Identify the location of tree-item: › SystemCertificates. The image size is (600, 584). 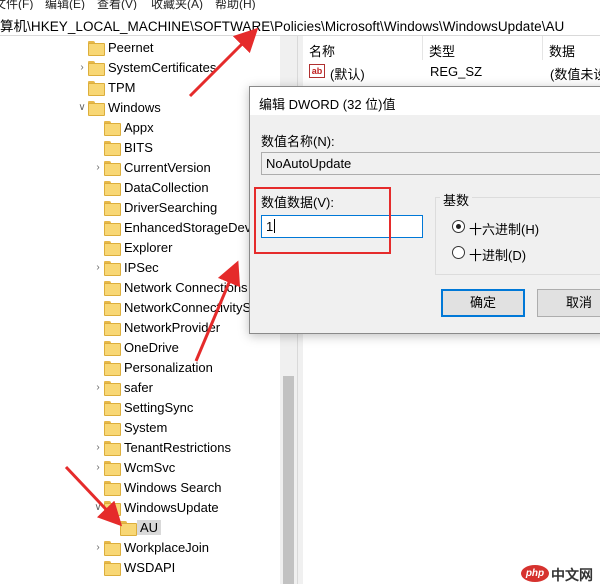
(140, 68).